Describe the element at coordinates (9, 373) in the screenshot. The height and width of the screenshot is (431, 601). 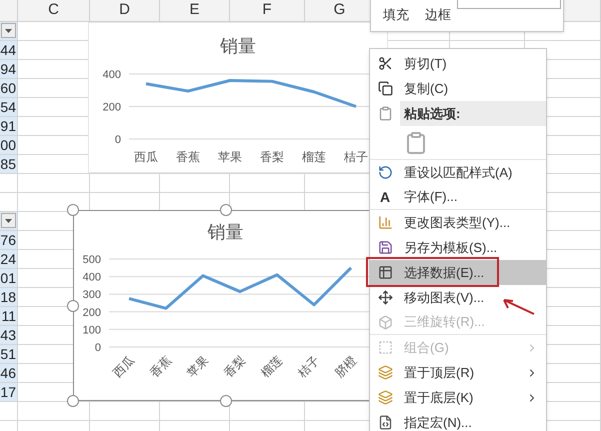
I see `table-cell: 46` at that location.